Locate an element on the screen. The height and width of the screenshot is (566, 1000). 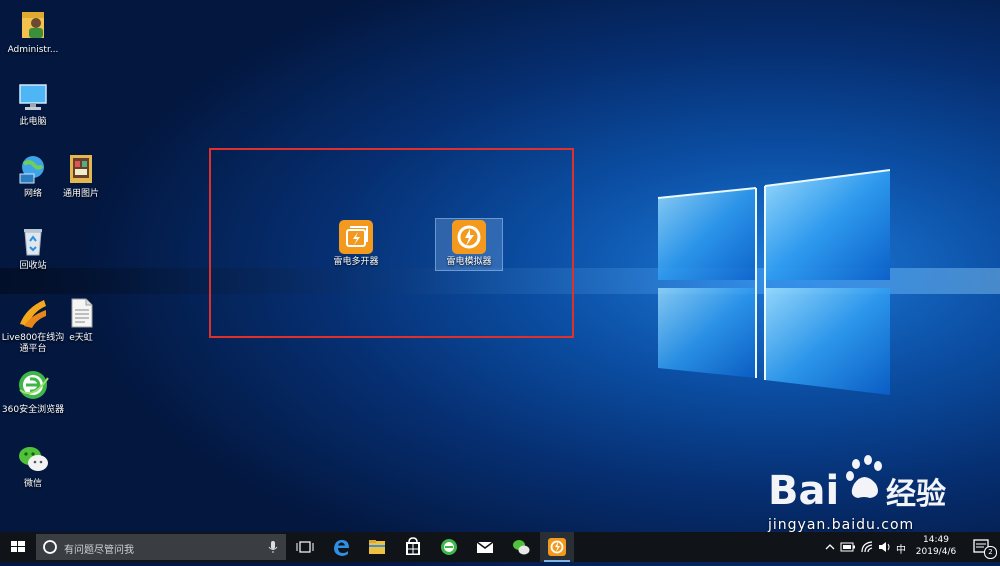
system-tray: 中 is located at coordinates (864, 547).